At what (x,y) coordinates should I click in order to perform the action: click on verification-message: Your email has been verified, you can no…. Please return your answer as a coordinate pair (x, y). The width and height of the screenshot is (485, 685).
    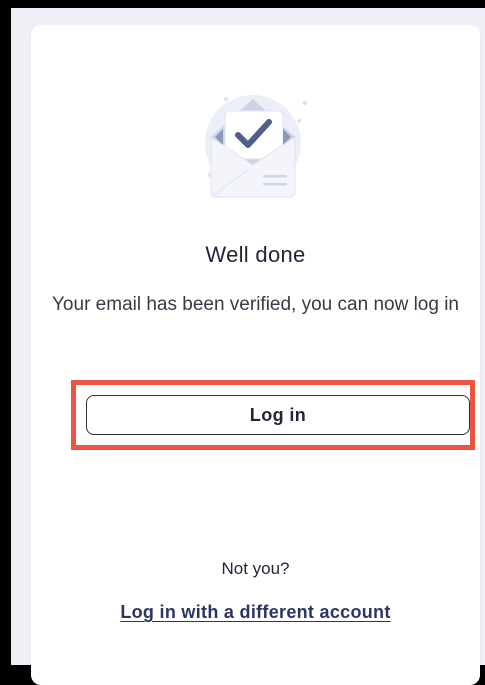
    Looking at the image, I should click on (255, 304).